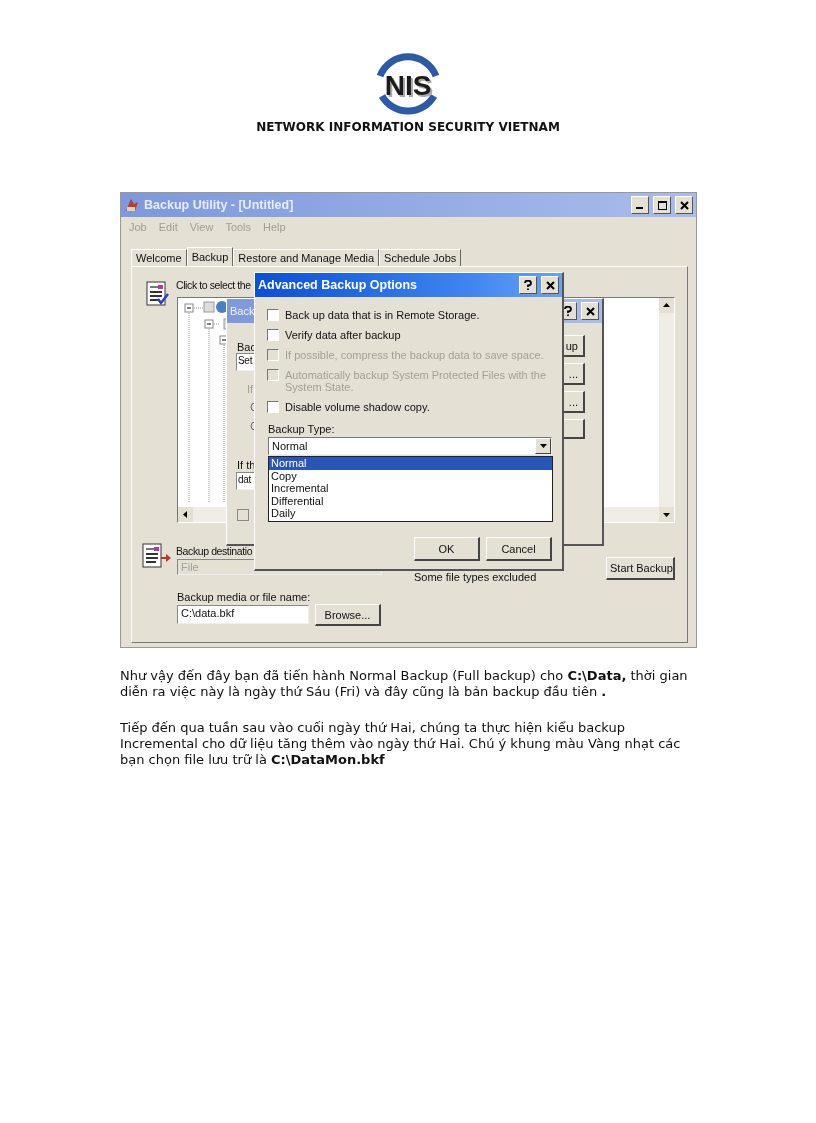 The height and width of the screenshot is (1123, 816). I want to click on backup-type-label: Backup Type:, so click(301, 429).